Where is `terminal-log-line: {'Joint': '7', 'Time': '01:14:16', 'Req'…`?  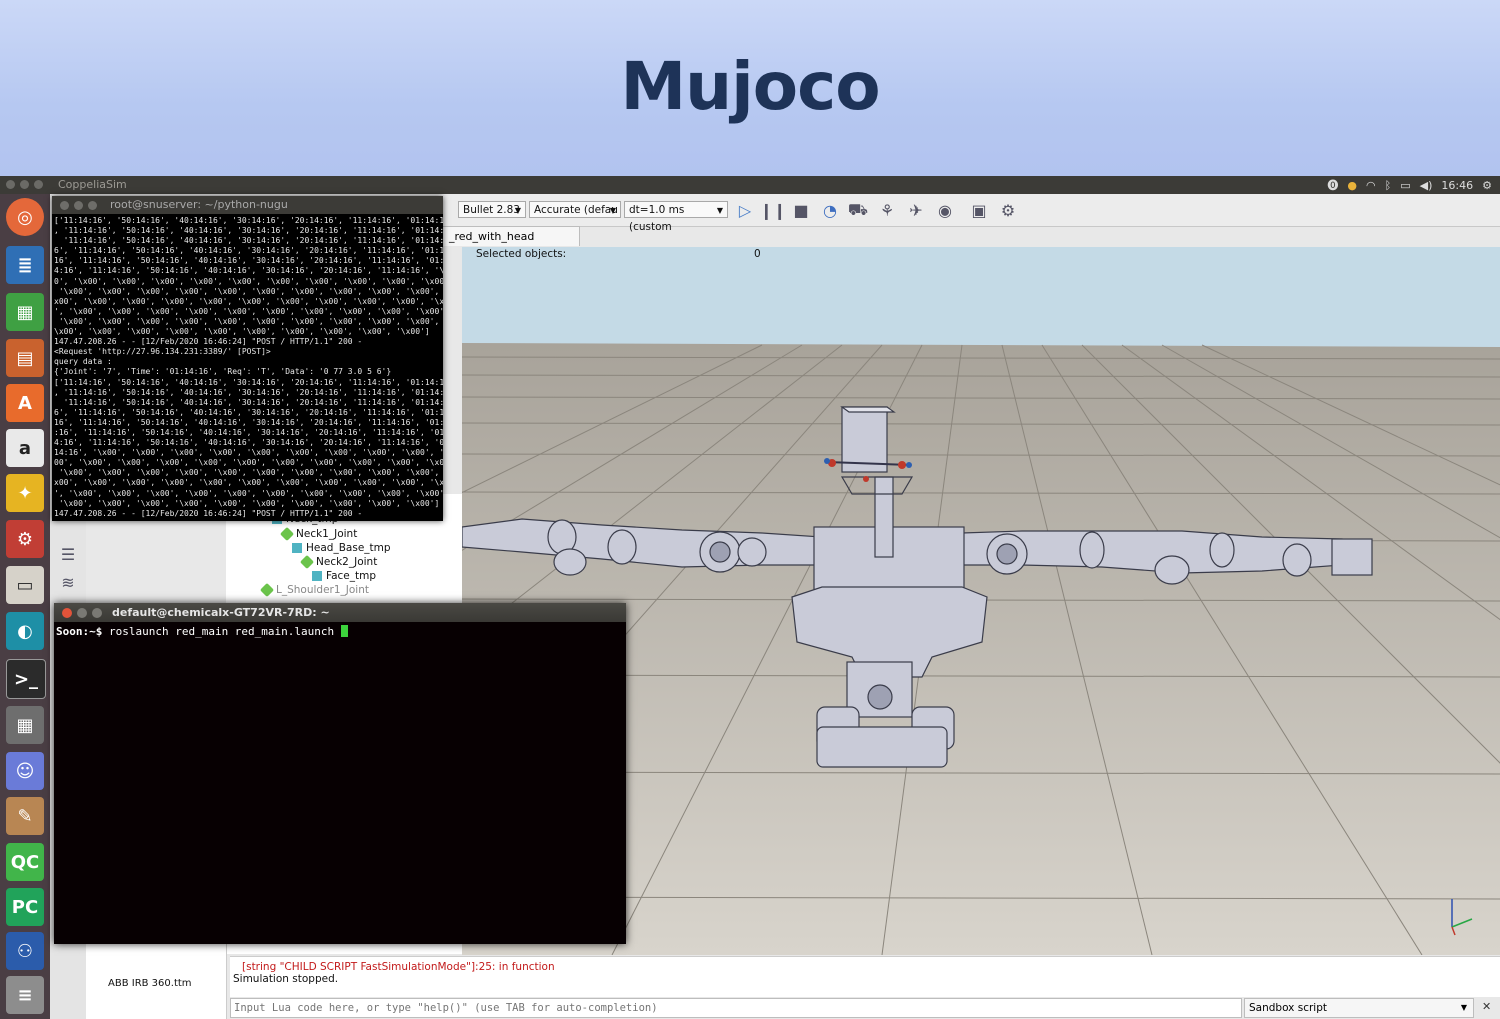 terminal-log-line: {'Joint': '7', 'Time': '01:14:16', 'Req'… is located at coordinates (223, 372).